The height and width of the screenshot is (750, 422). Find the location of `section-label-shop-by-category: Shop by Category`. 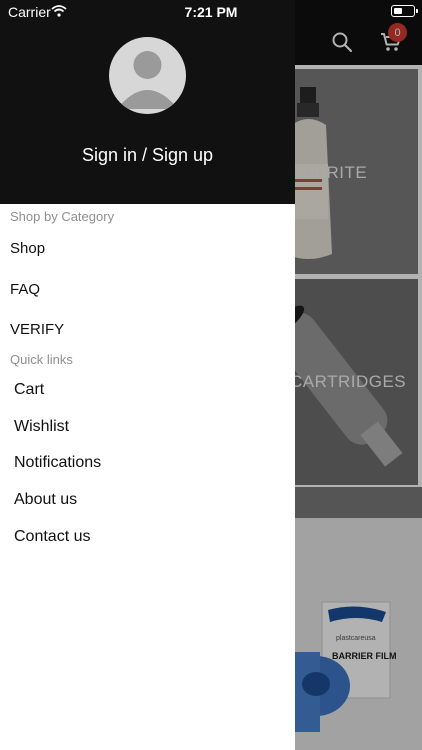

section-label-shop-by-category: Shop by Category is located at coordinates (62, 216).